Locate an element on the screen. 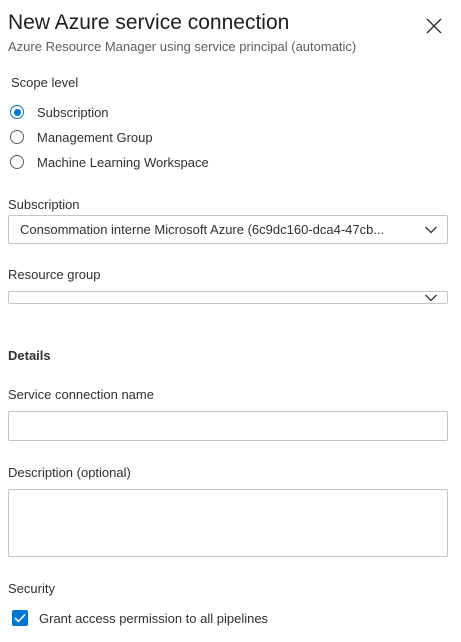  panel-title: New Azure service connection is located at coordinates (149, 22).